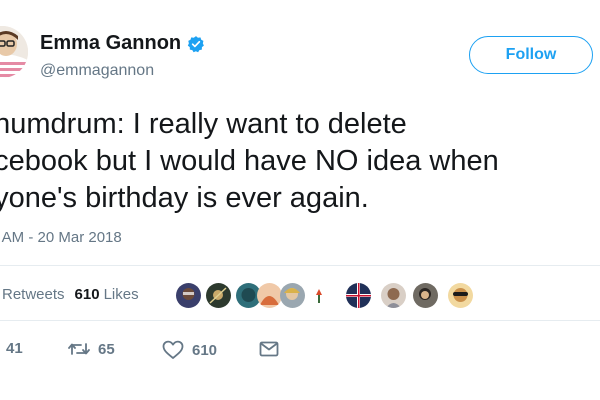  I want to click on retweet-icon, so click(79, 349).